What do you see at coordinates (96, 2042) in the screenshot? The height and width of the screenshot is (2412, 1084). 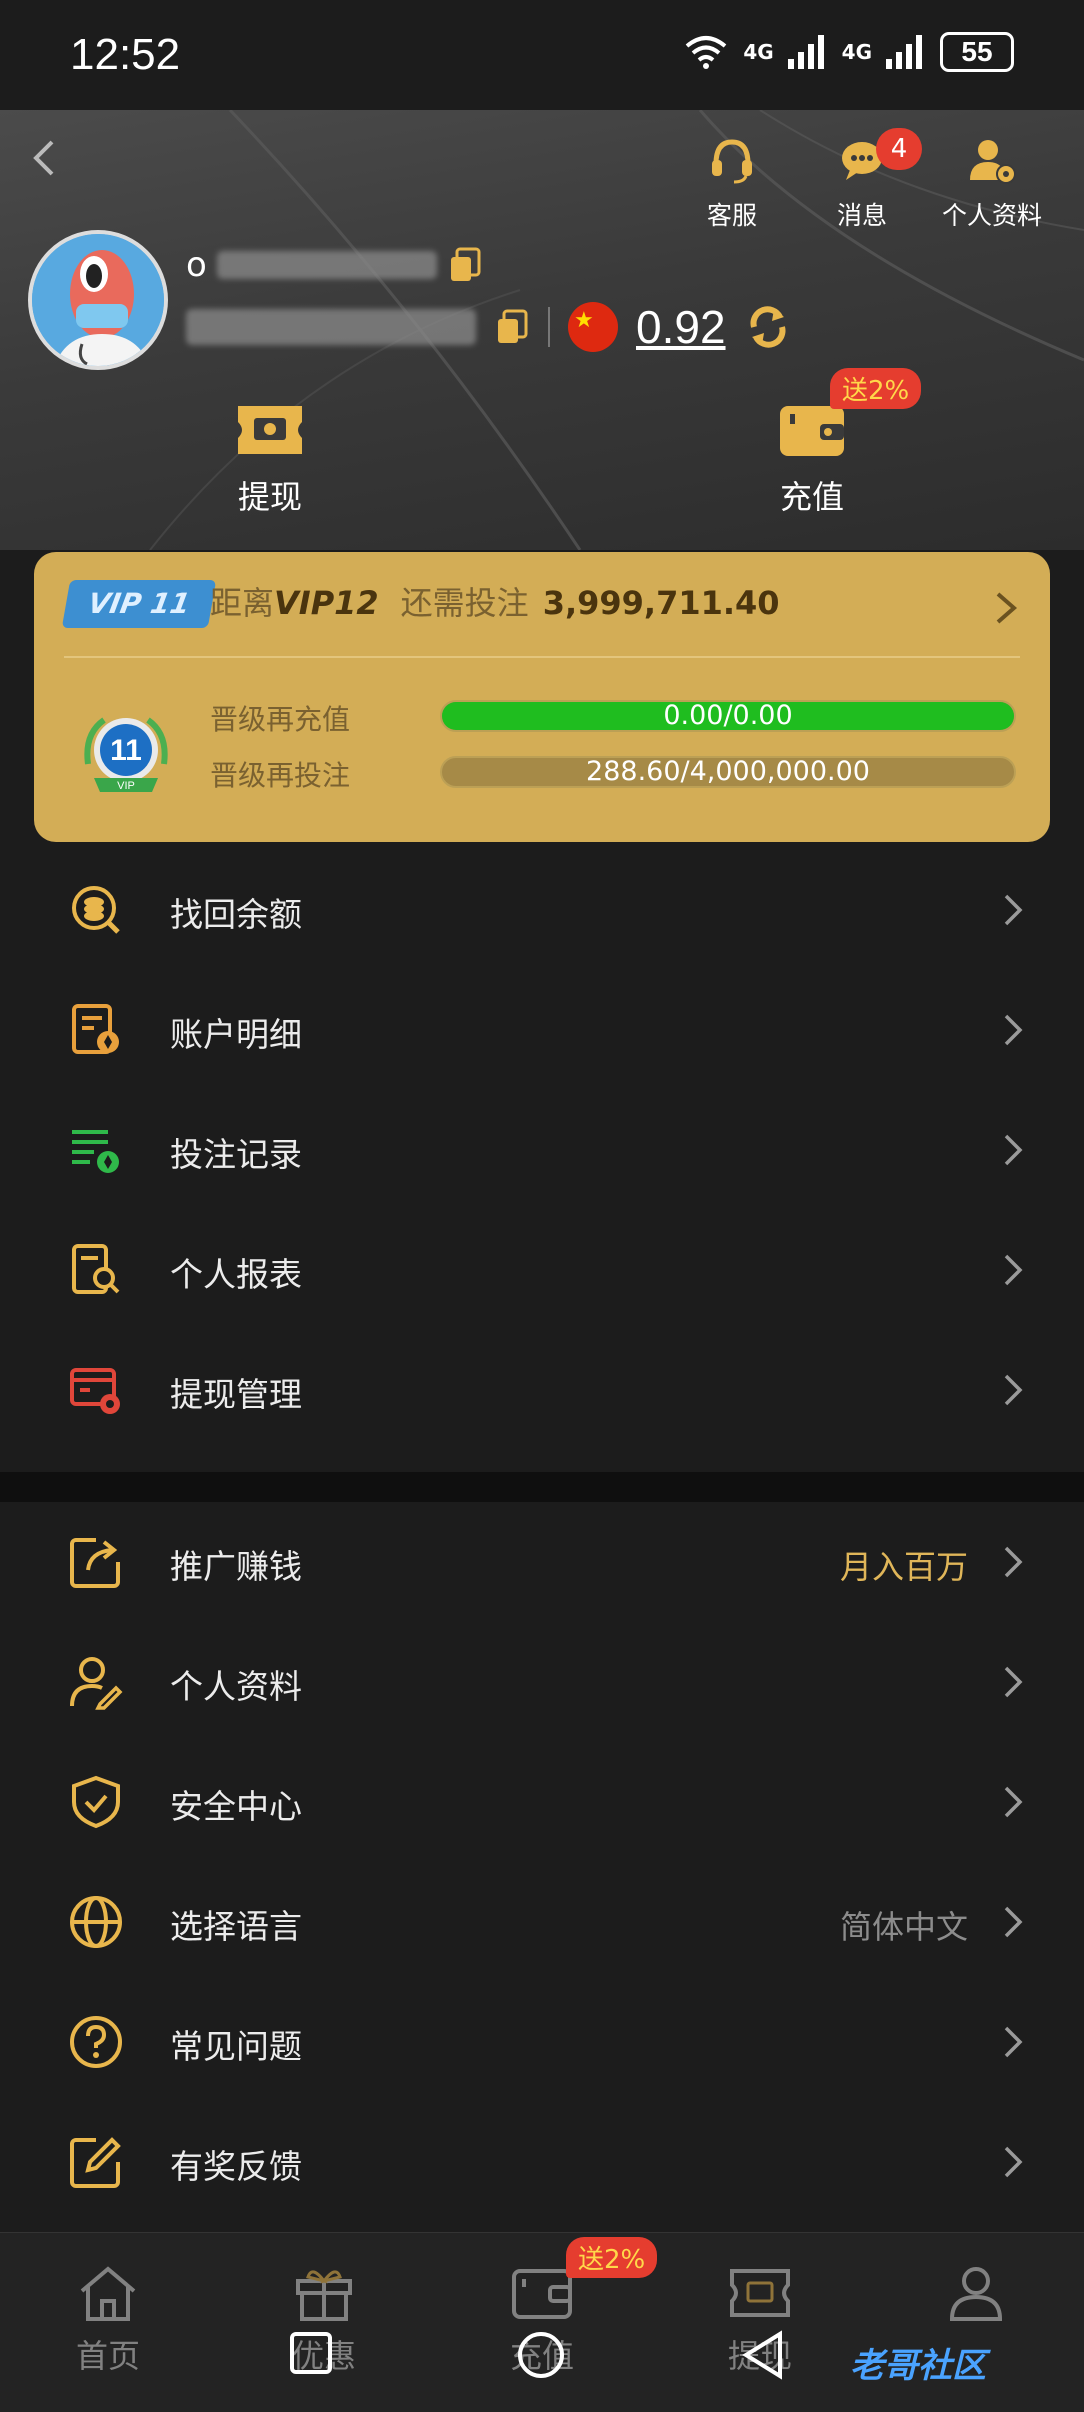 I see `question-icon` at bounding box center [96, 2042].